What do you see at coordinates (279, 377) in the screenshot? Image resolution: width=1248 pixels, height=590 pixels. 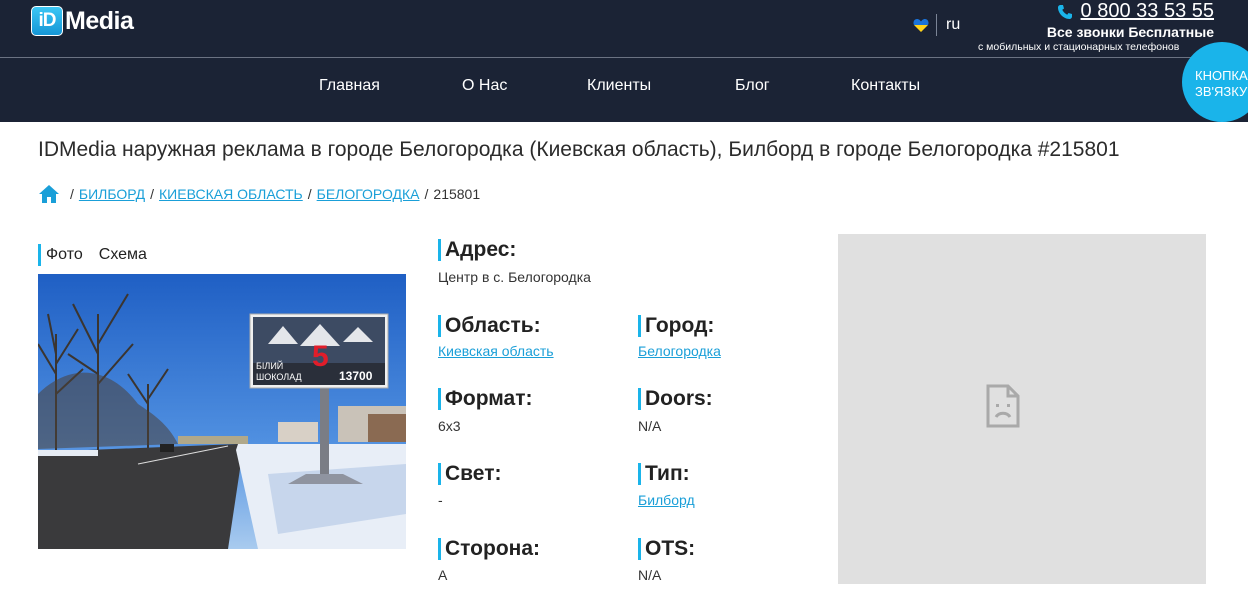 I see `billboard-ad-line2: ШОКОЛАД` at bounding box center [279, 377].